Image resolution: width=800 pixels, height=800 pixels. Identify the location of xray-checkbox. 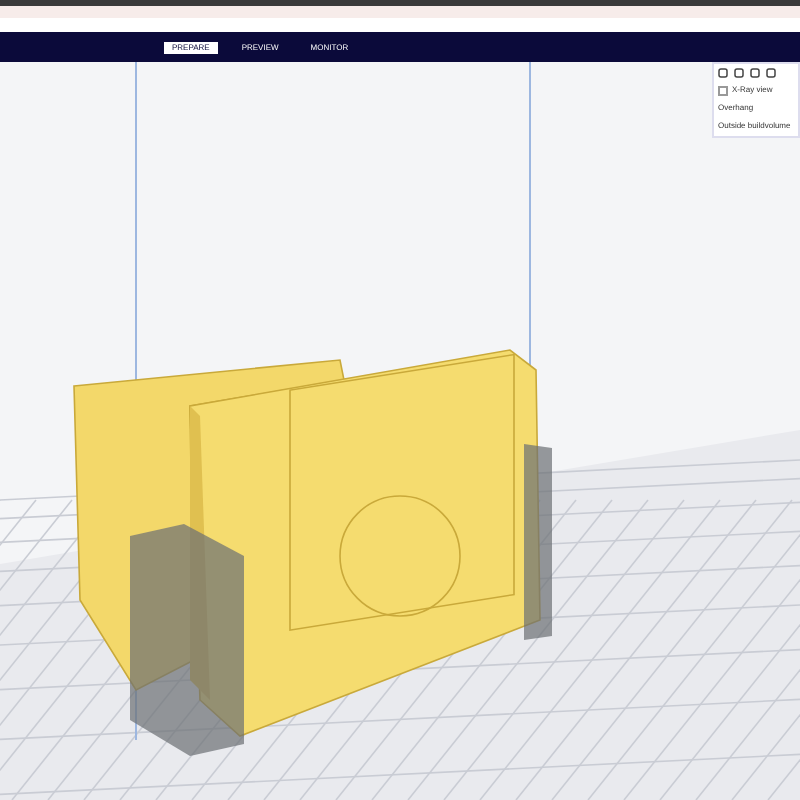
(723, 90).